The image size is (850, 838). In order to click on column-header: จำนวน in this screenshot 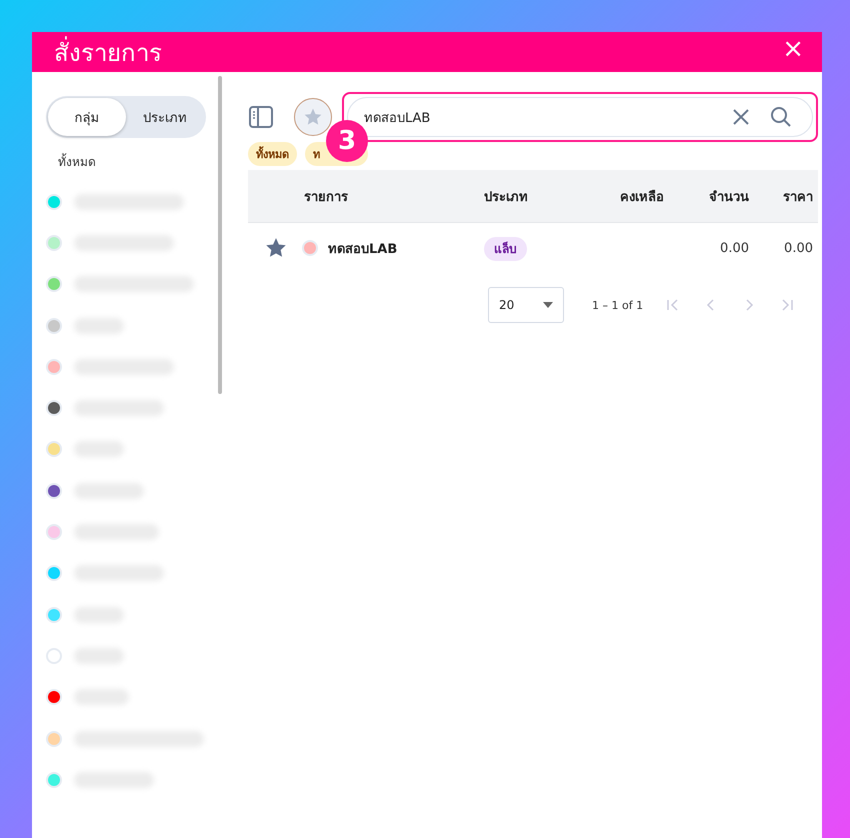, I will do `click(728, 197)`.